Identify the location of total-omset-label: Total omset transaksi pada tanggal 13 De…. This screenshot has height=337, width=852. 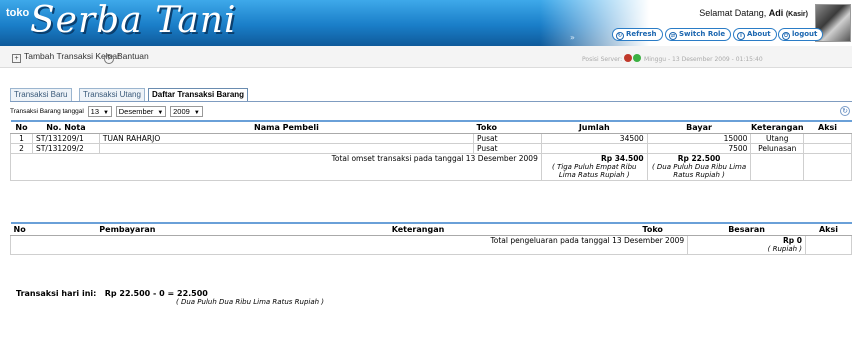
(276, 166).